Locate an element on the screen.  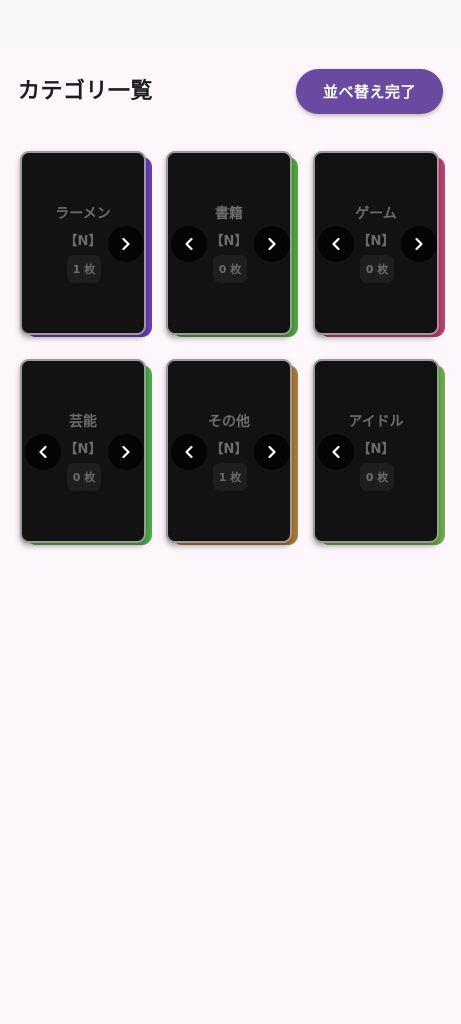
category-card-slot: アイドル 【N】 0 枚 is located at coordinates (379, 456).